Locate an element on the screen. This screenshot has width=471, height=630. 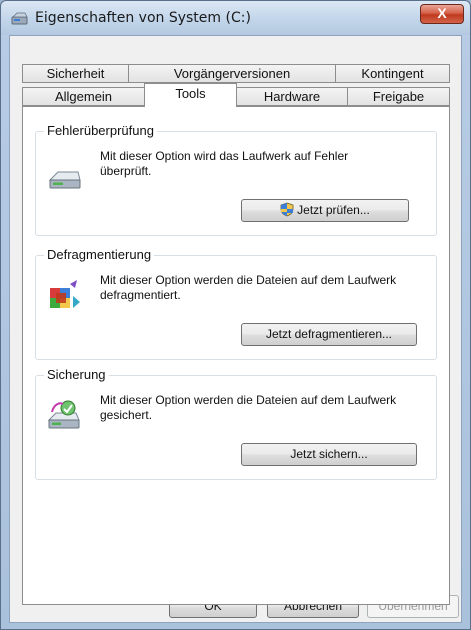
close-icon: X is located at coordinates (442, 13).